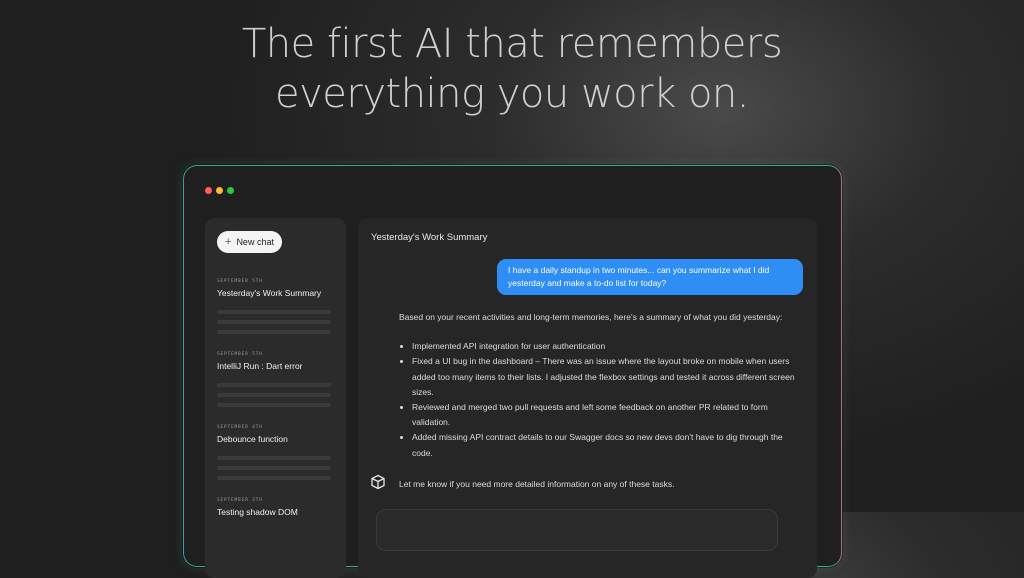 The height and width of the screenshot is (578, 1024). Describe the element at coordinates (230, 190) in the screenshot. I see `maximize-window-button` at that location.